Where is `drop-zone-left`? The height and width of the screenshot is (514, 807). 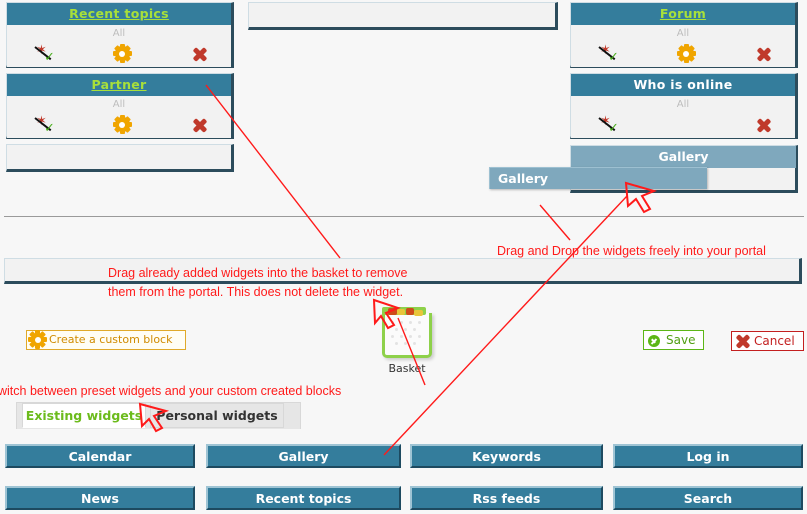
drop-zone-left is located at coordinates (120, 158).